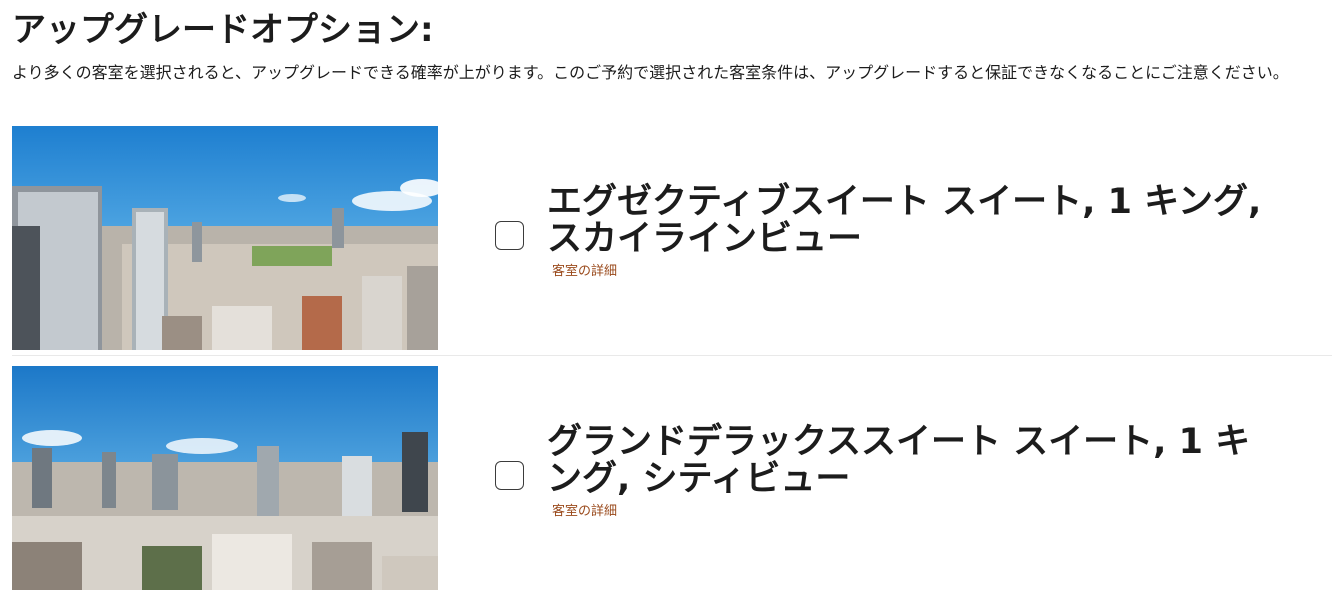 This screenshot has width=1332, height=595. What do you see at coordinates (904, 220) in the screenshot?
I see `room-name: エグゼクティブスイート スイート, 1 キング, スカイラインビュー` at bounding box center [904, 220].